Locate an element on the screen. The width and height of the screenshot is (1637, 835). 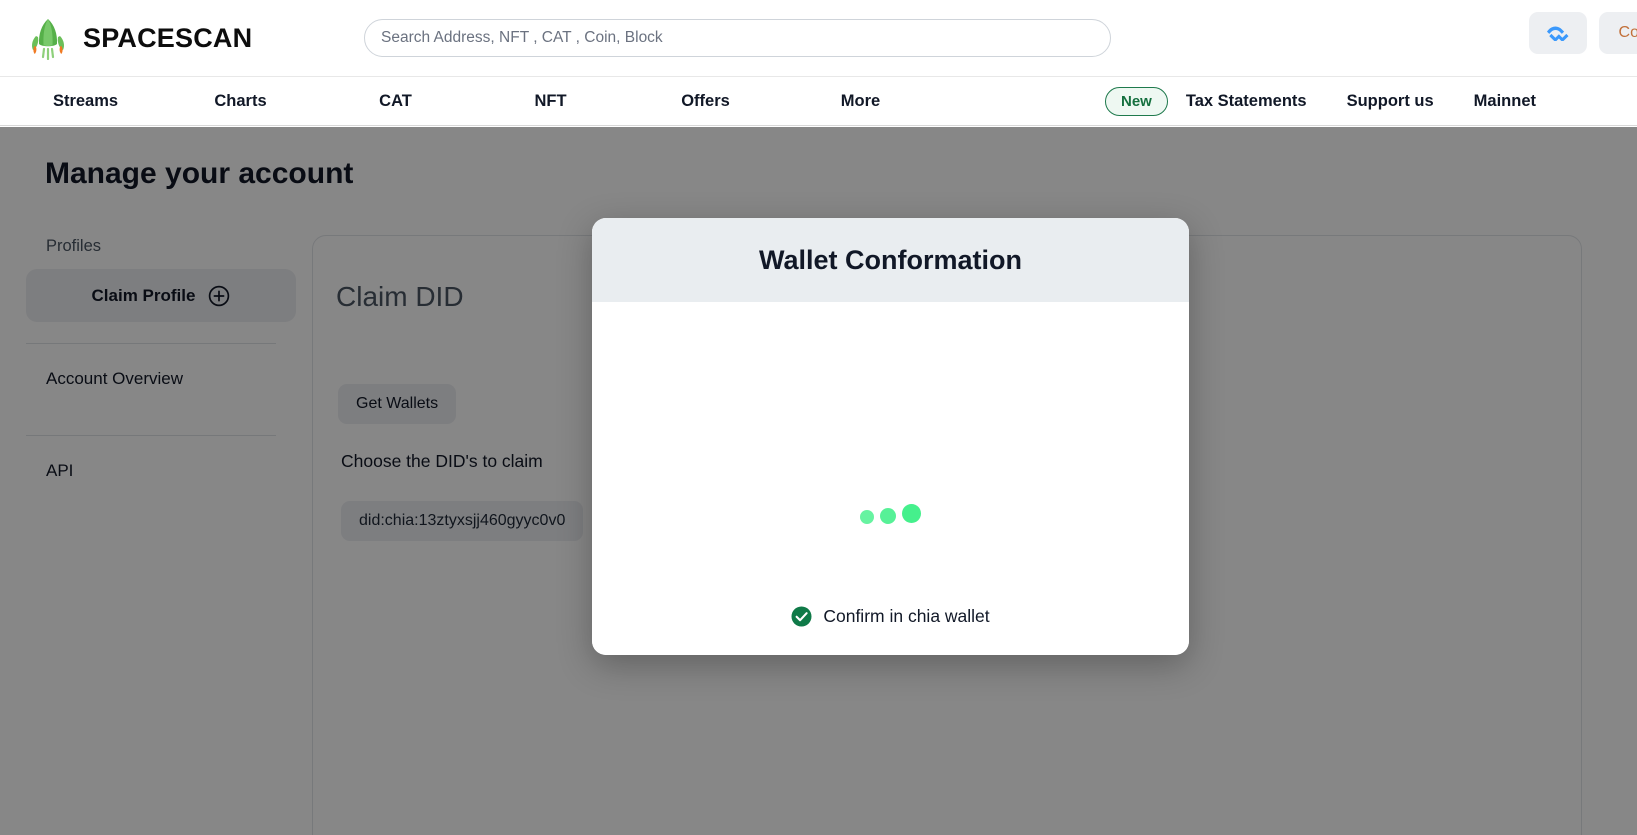
walletconnect-icon is located at coordinates (1558, 33).